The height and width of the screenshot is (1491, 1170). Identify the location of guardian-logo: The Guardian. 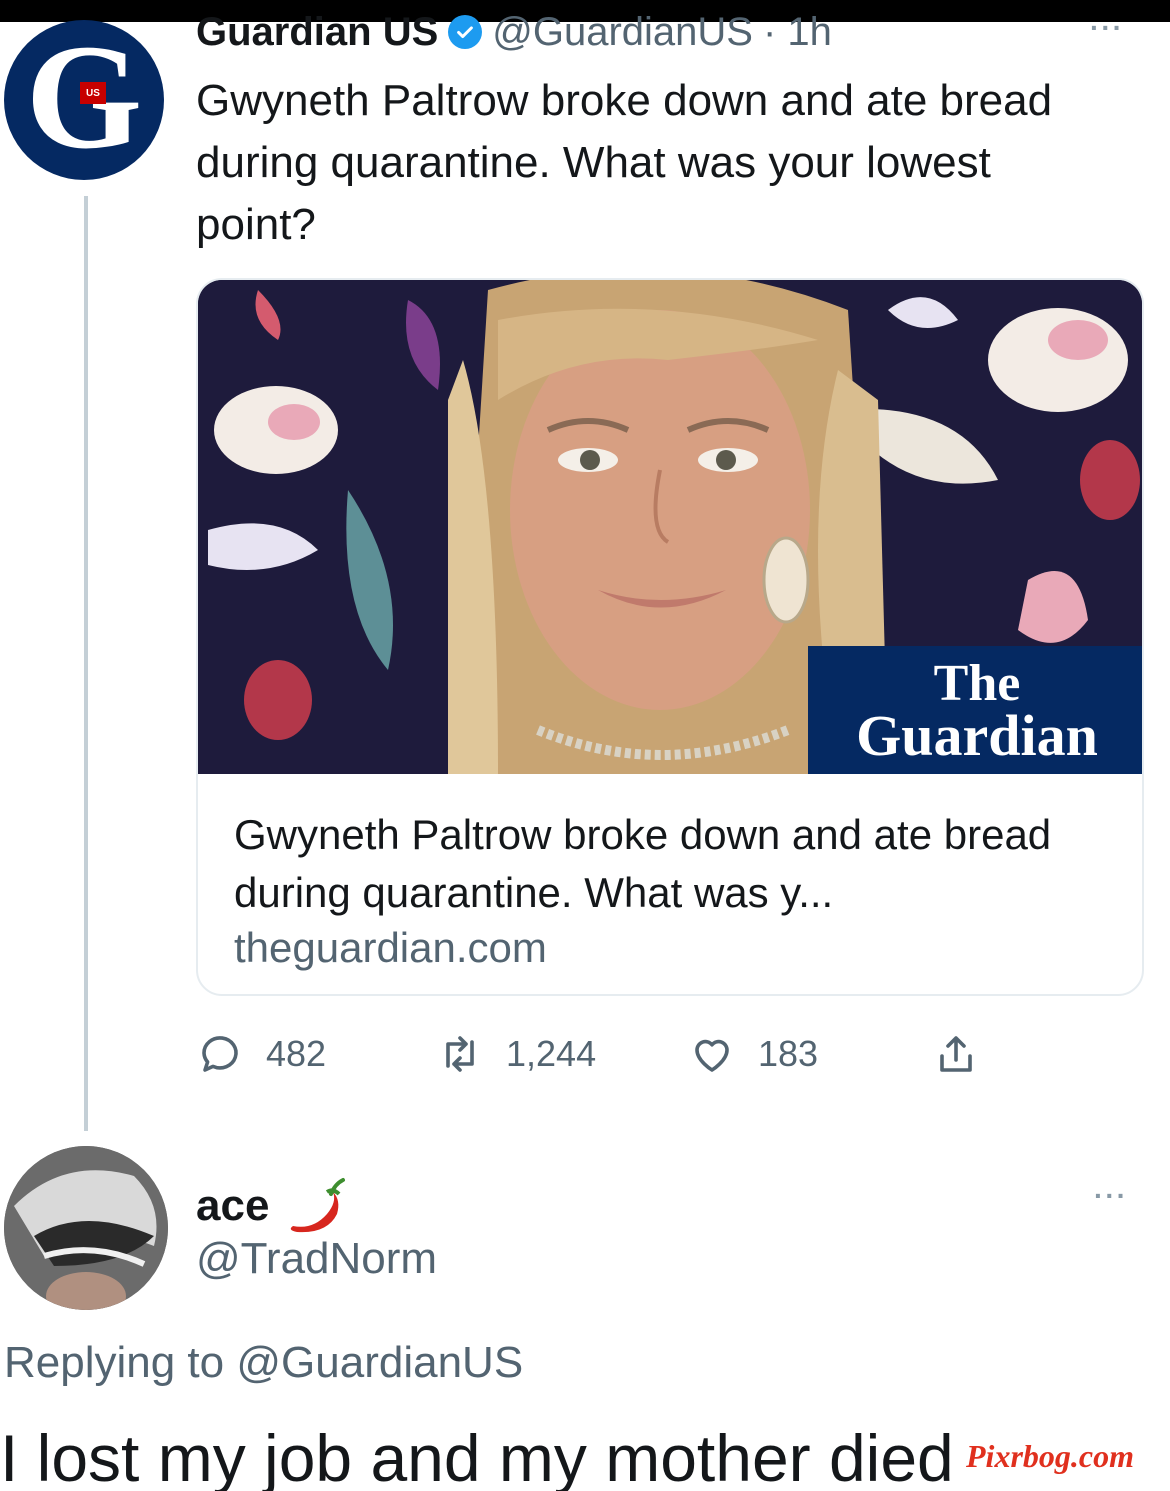
(975, 710).